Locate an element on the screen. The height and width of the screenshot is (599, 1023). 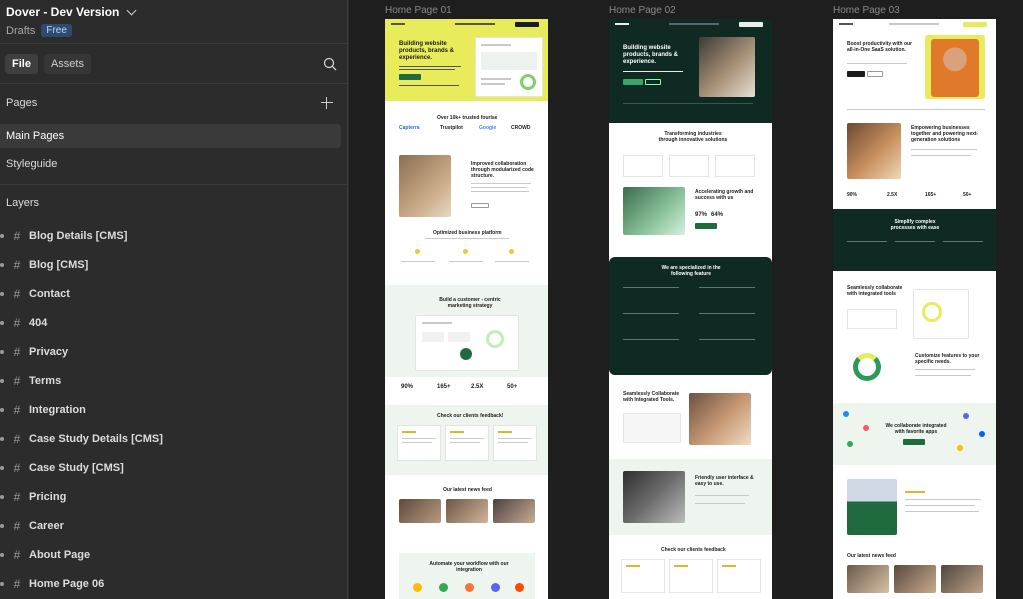
layer-label: 404 is located at coordinates (38, 322).